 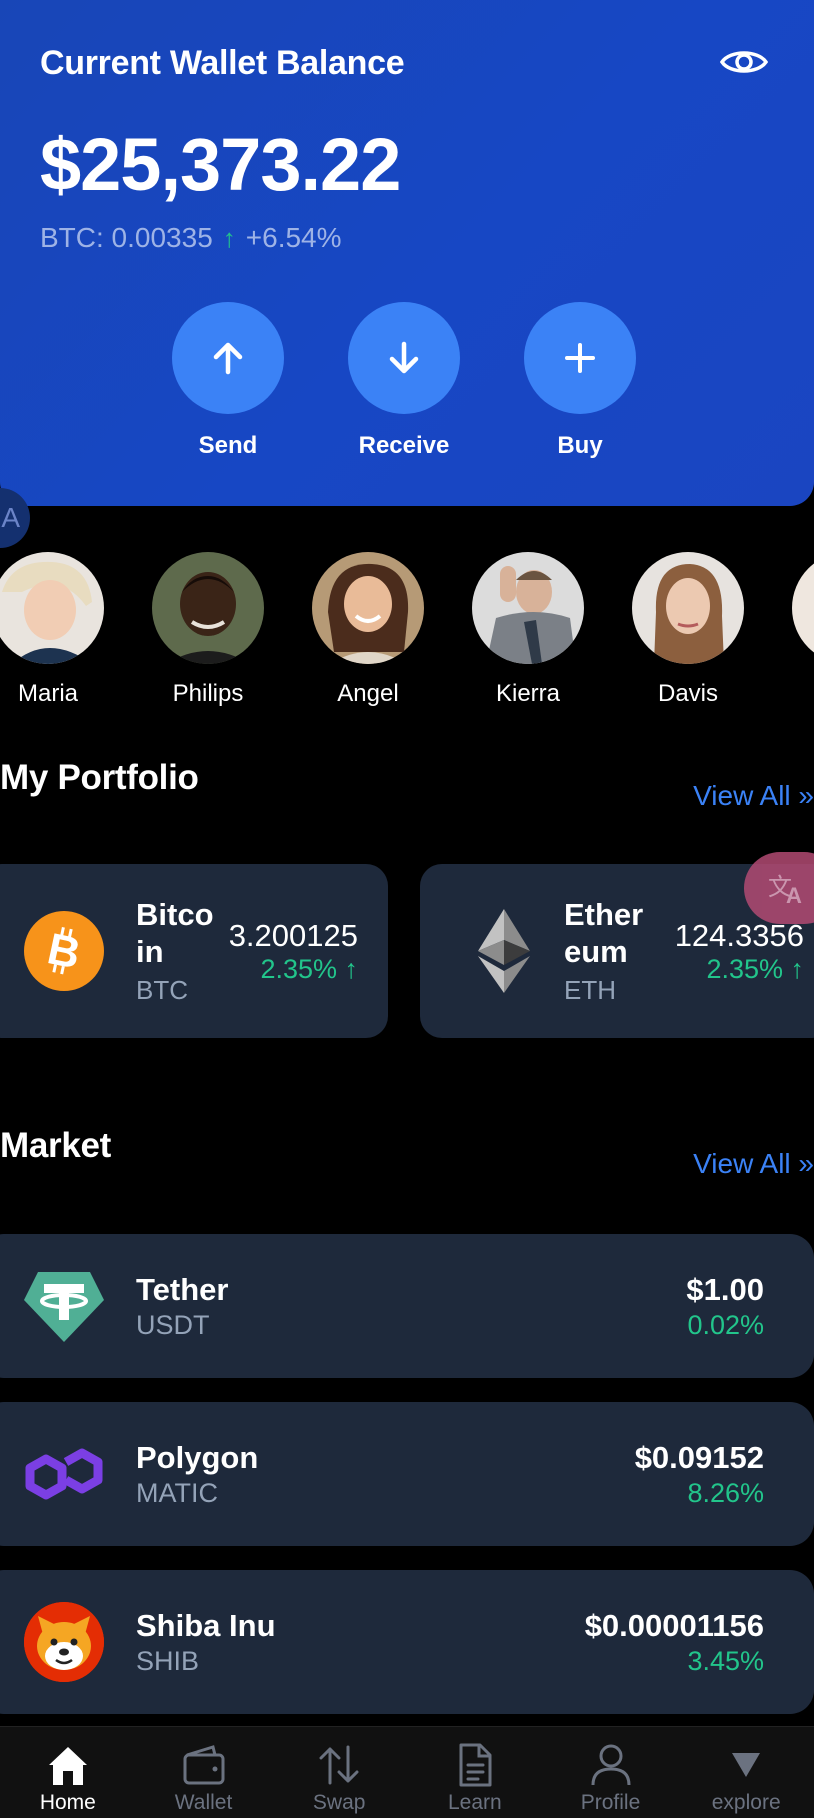 I want to click on contacts-row: Maria Philips Angel Kierra Davis, so click(x=407, y=632).